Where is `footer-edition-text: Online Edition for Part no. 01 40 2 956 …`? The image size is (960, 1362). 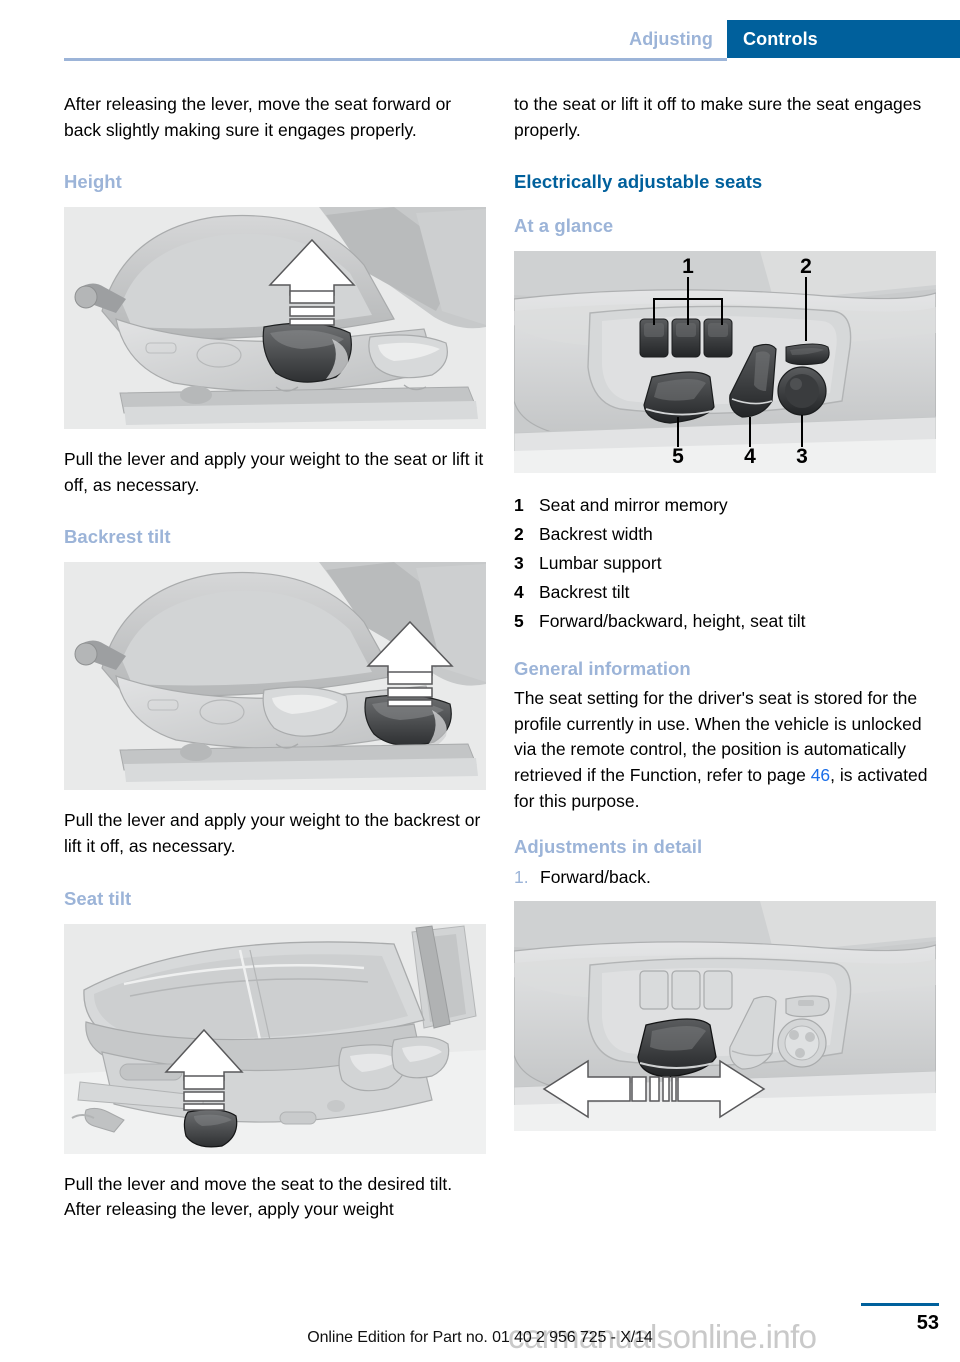
footer-edition-text: Online Edition for Part no. 01 40 2 956 … is located at coordinates (480, 1337).